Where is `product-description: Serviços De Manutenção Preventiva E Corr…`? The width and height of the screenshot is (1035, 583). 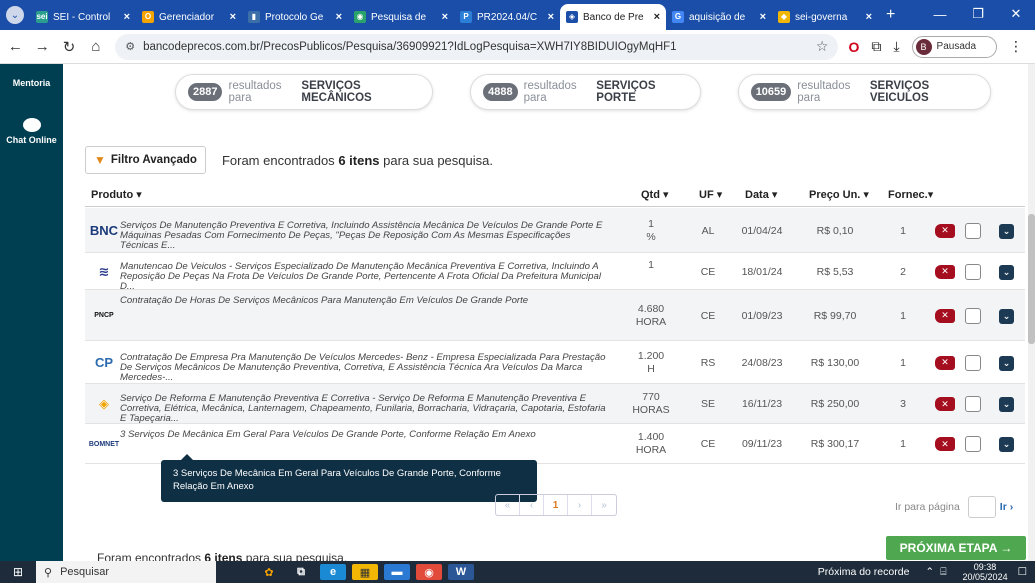 product-description: Serviços De Manutenção Preventiva E Corr… is located at coordinates (365, 236).